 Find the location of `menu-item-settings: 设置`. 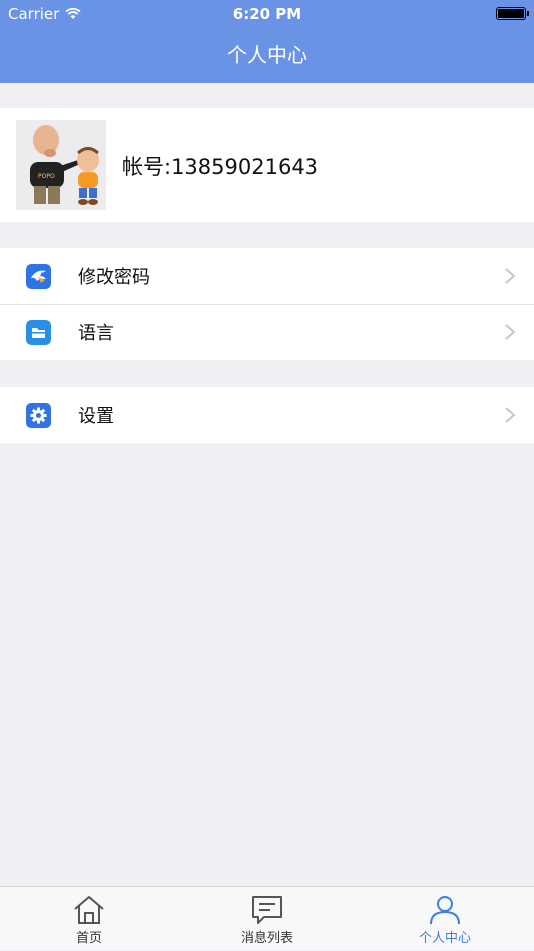

menu-item-settings: 设置 is located at coordinates (267, 415).